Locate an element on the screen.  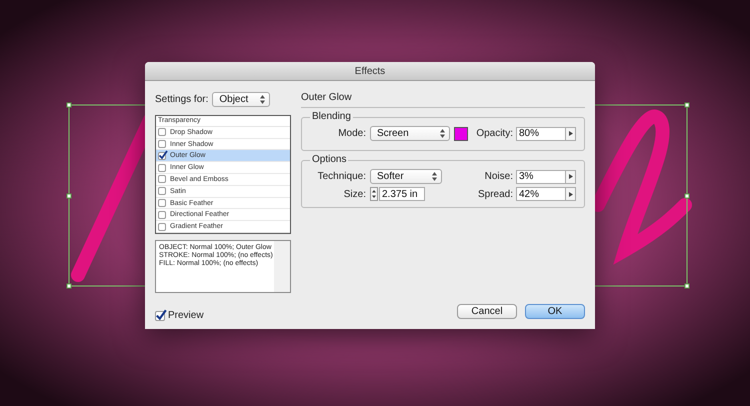
size-field: 2.375 in is located at coordinates (402, 194).